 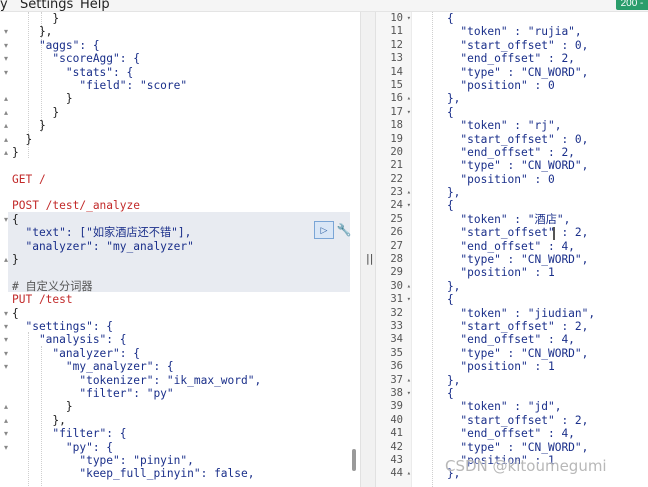 What do you see at coordinates (182, 205) in the screenshot?
I see `request-line: POST /test/_analyze` at bounding box center [182, 205].